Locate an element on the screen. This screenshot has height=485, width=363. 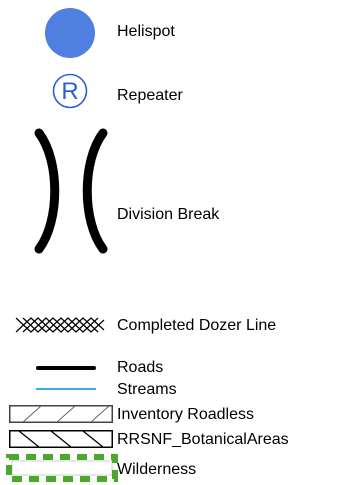
stream-line-icon is located at coordinates (66, 389).